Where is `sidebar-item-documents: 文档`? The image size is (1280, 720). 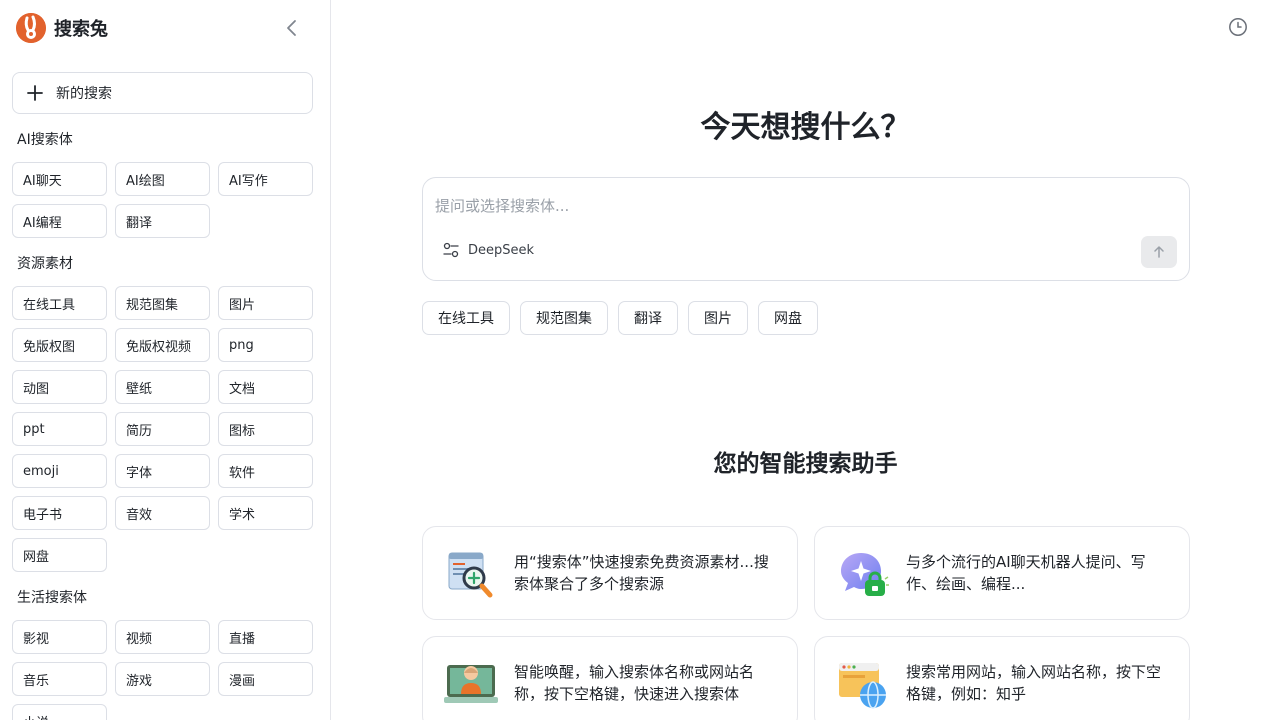 sidebar-item-documents: 文档 is located at coordinates (265, 387).